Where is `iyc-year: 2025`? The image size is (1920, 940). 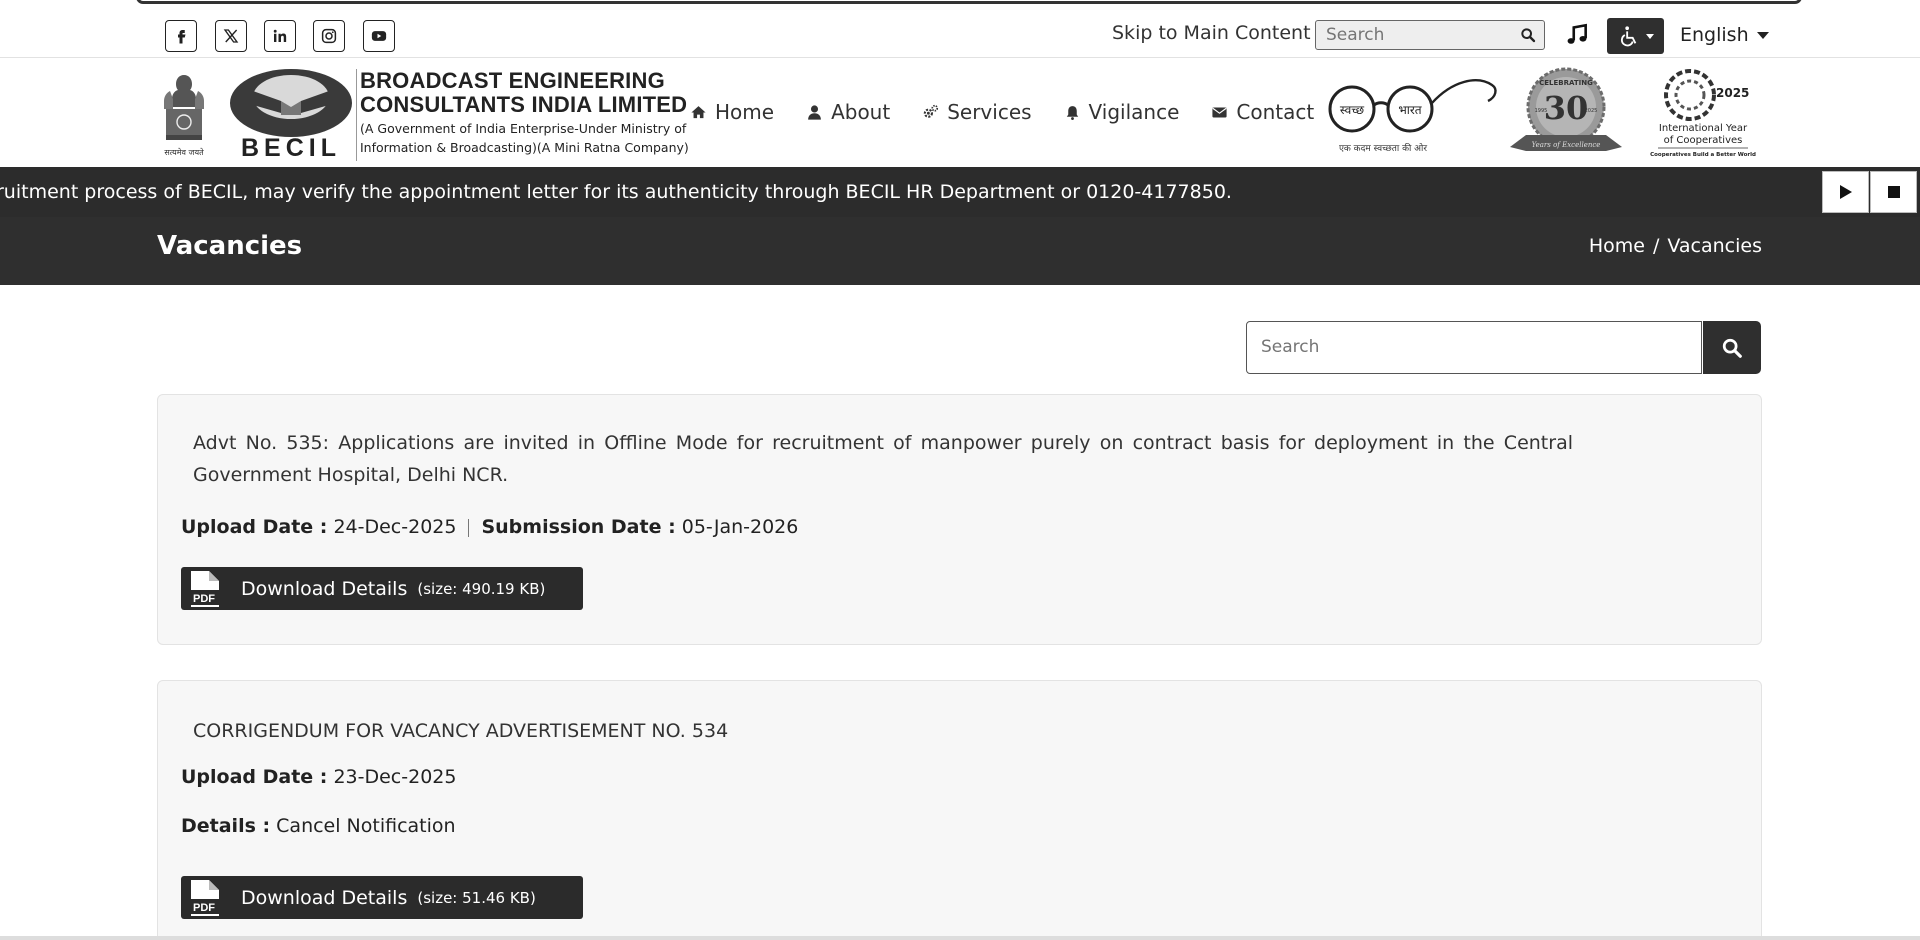
iyc-year: 2025 is located at coordinates (1732, 93).